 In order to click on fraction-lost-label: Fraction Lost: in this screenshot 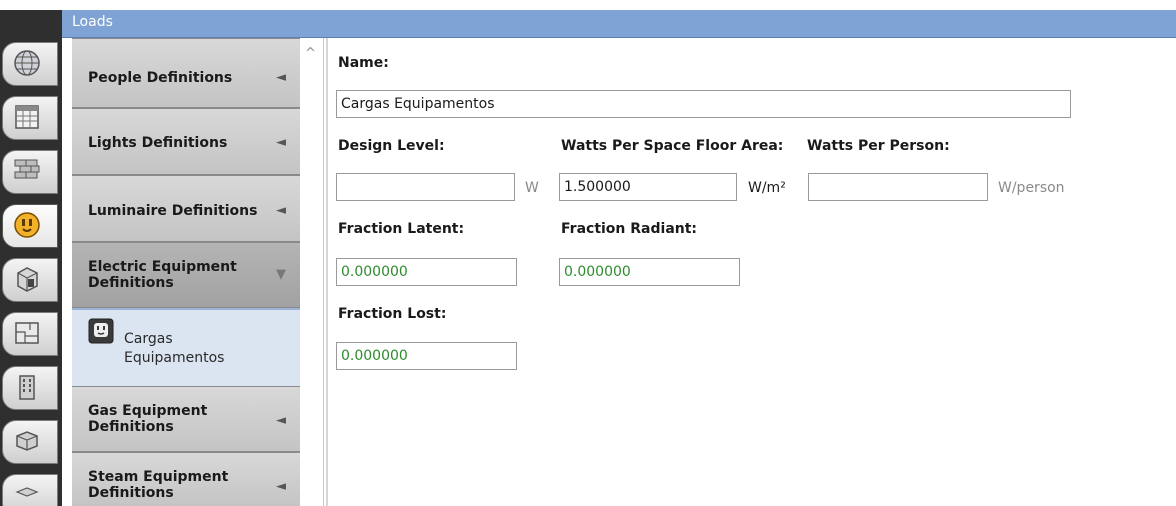, I will do `click(392, 314)`.